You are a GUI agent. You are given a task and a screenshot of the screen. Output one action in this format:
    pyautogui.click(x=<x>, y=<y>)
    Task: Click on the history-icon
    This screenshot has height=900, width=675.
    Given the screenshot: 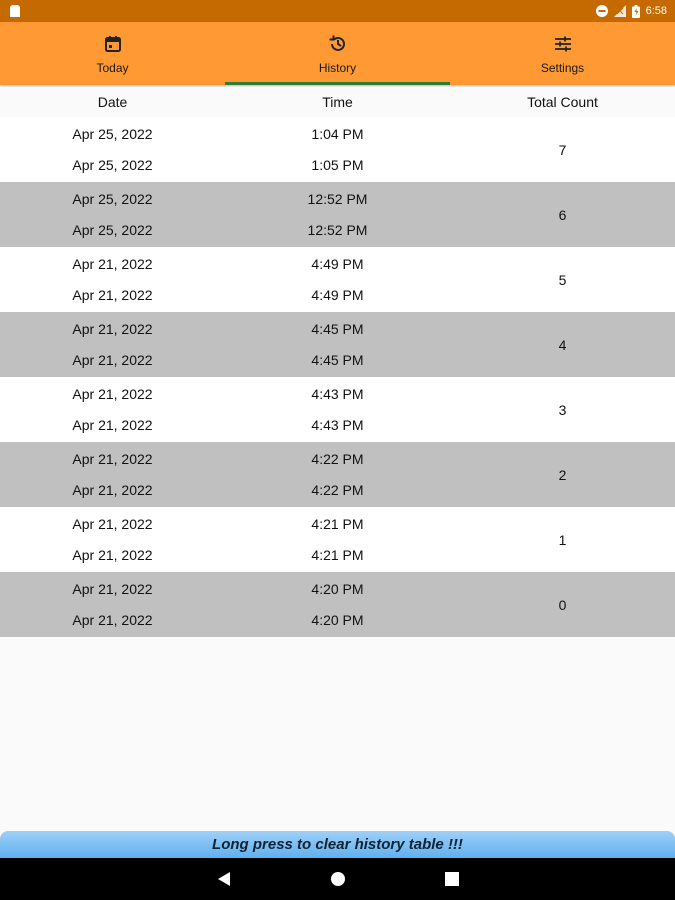 What is the action you would take?
    pyautogui.click(x=338, y=44)
    